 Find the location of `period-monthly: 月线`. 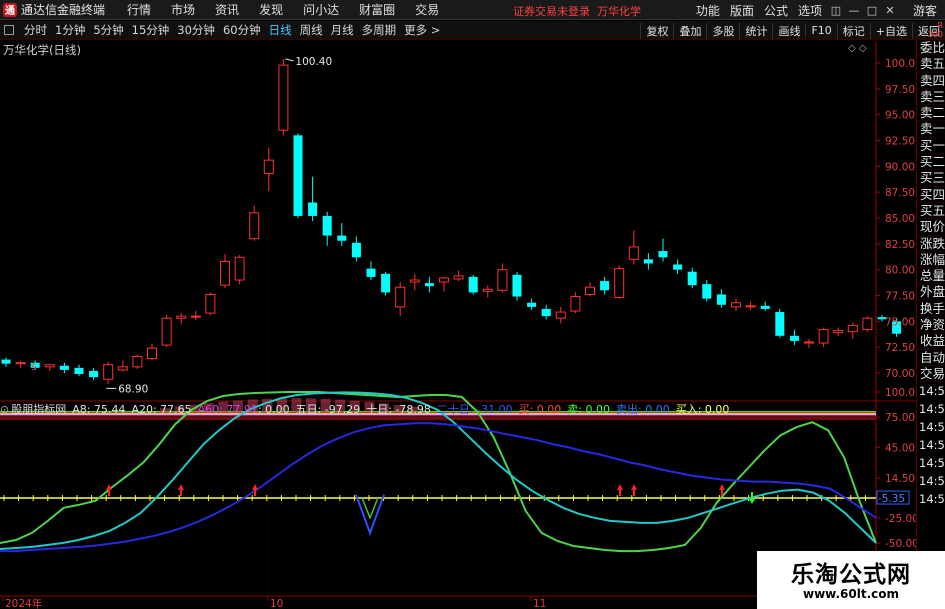

period-monthly: 月线 is located at coordinates (342, 30).